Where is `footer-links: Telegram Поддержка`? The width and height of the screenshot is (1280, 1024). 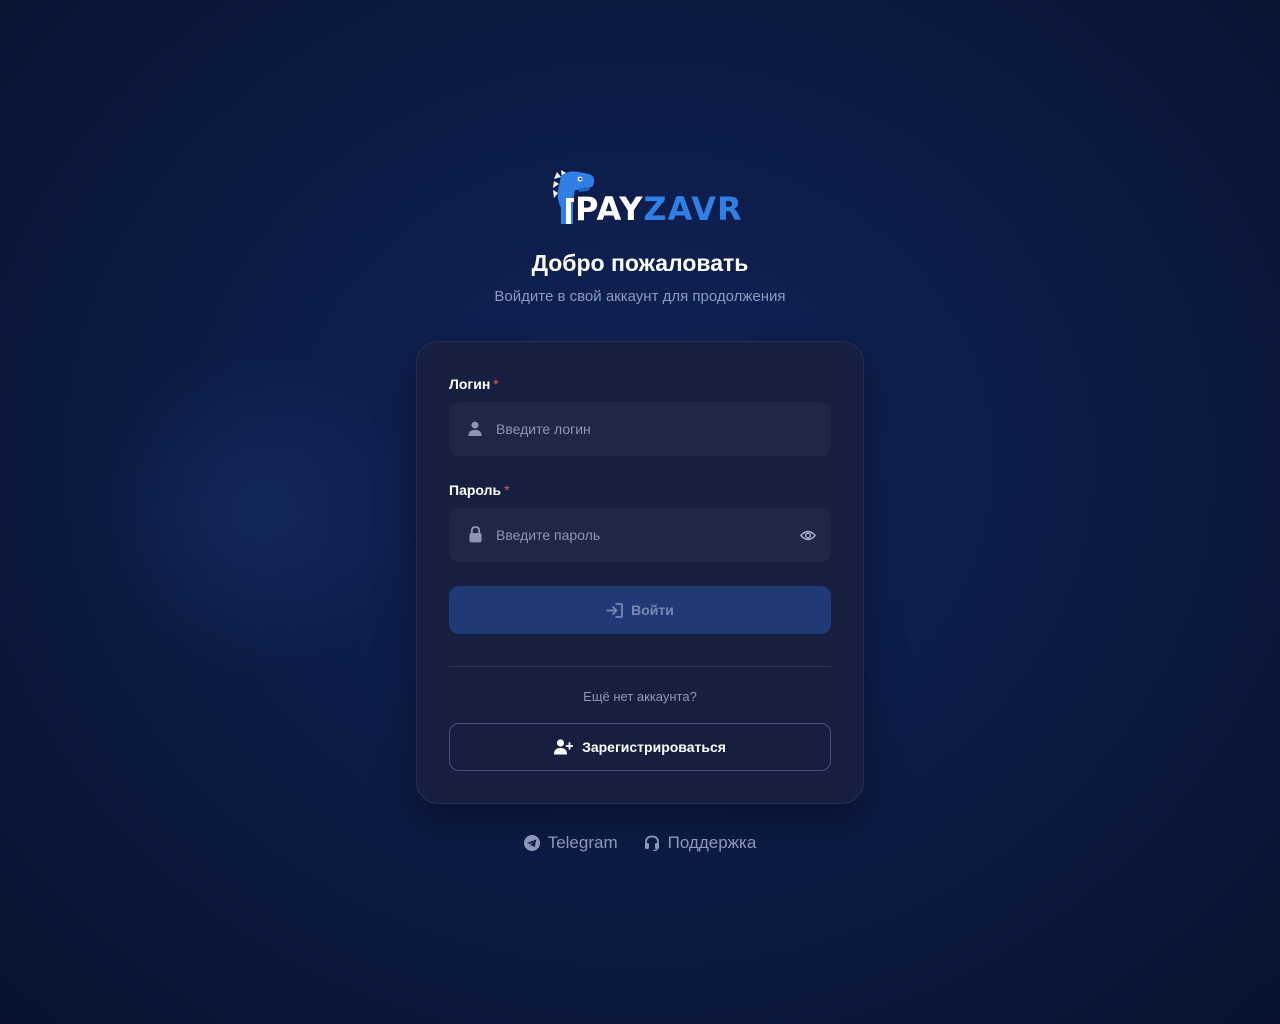
footer-links: Telegram Поддержка is located at coordinates (640, 843).